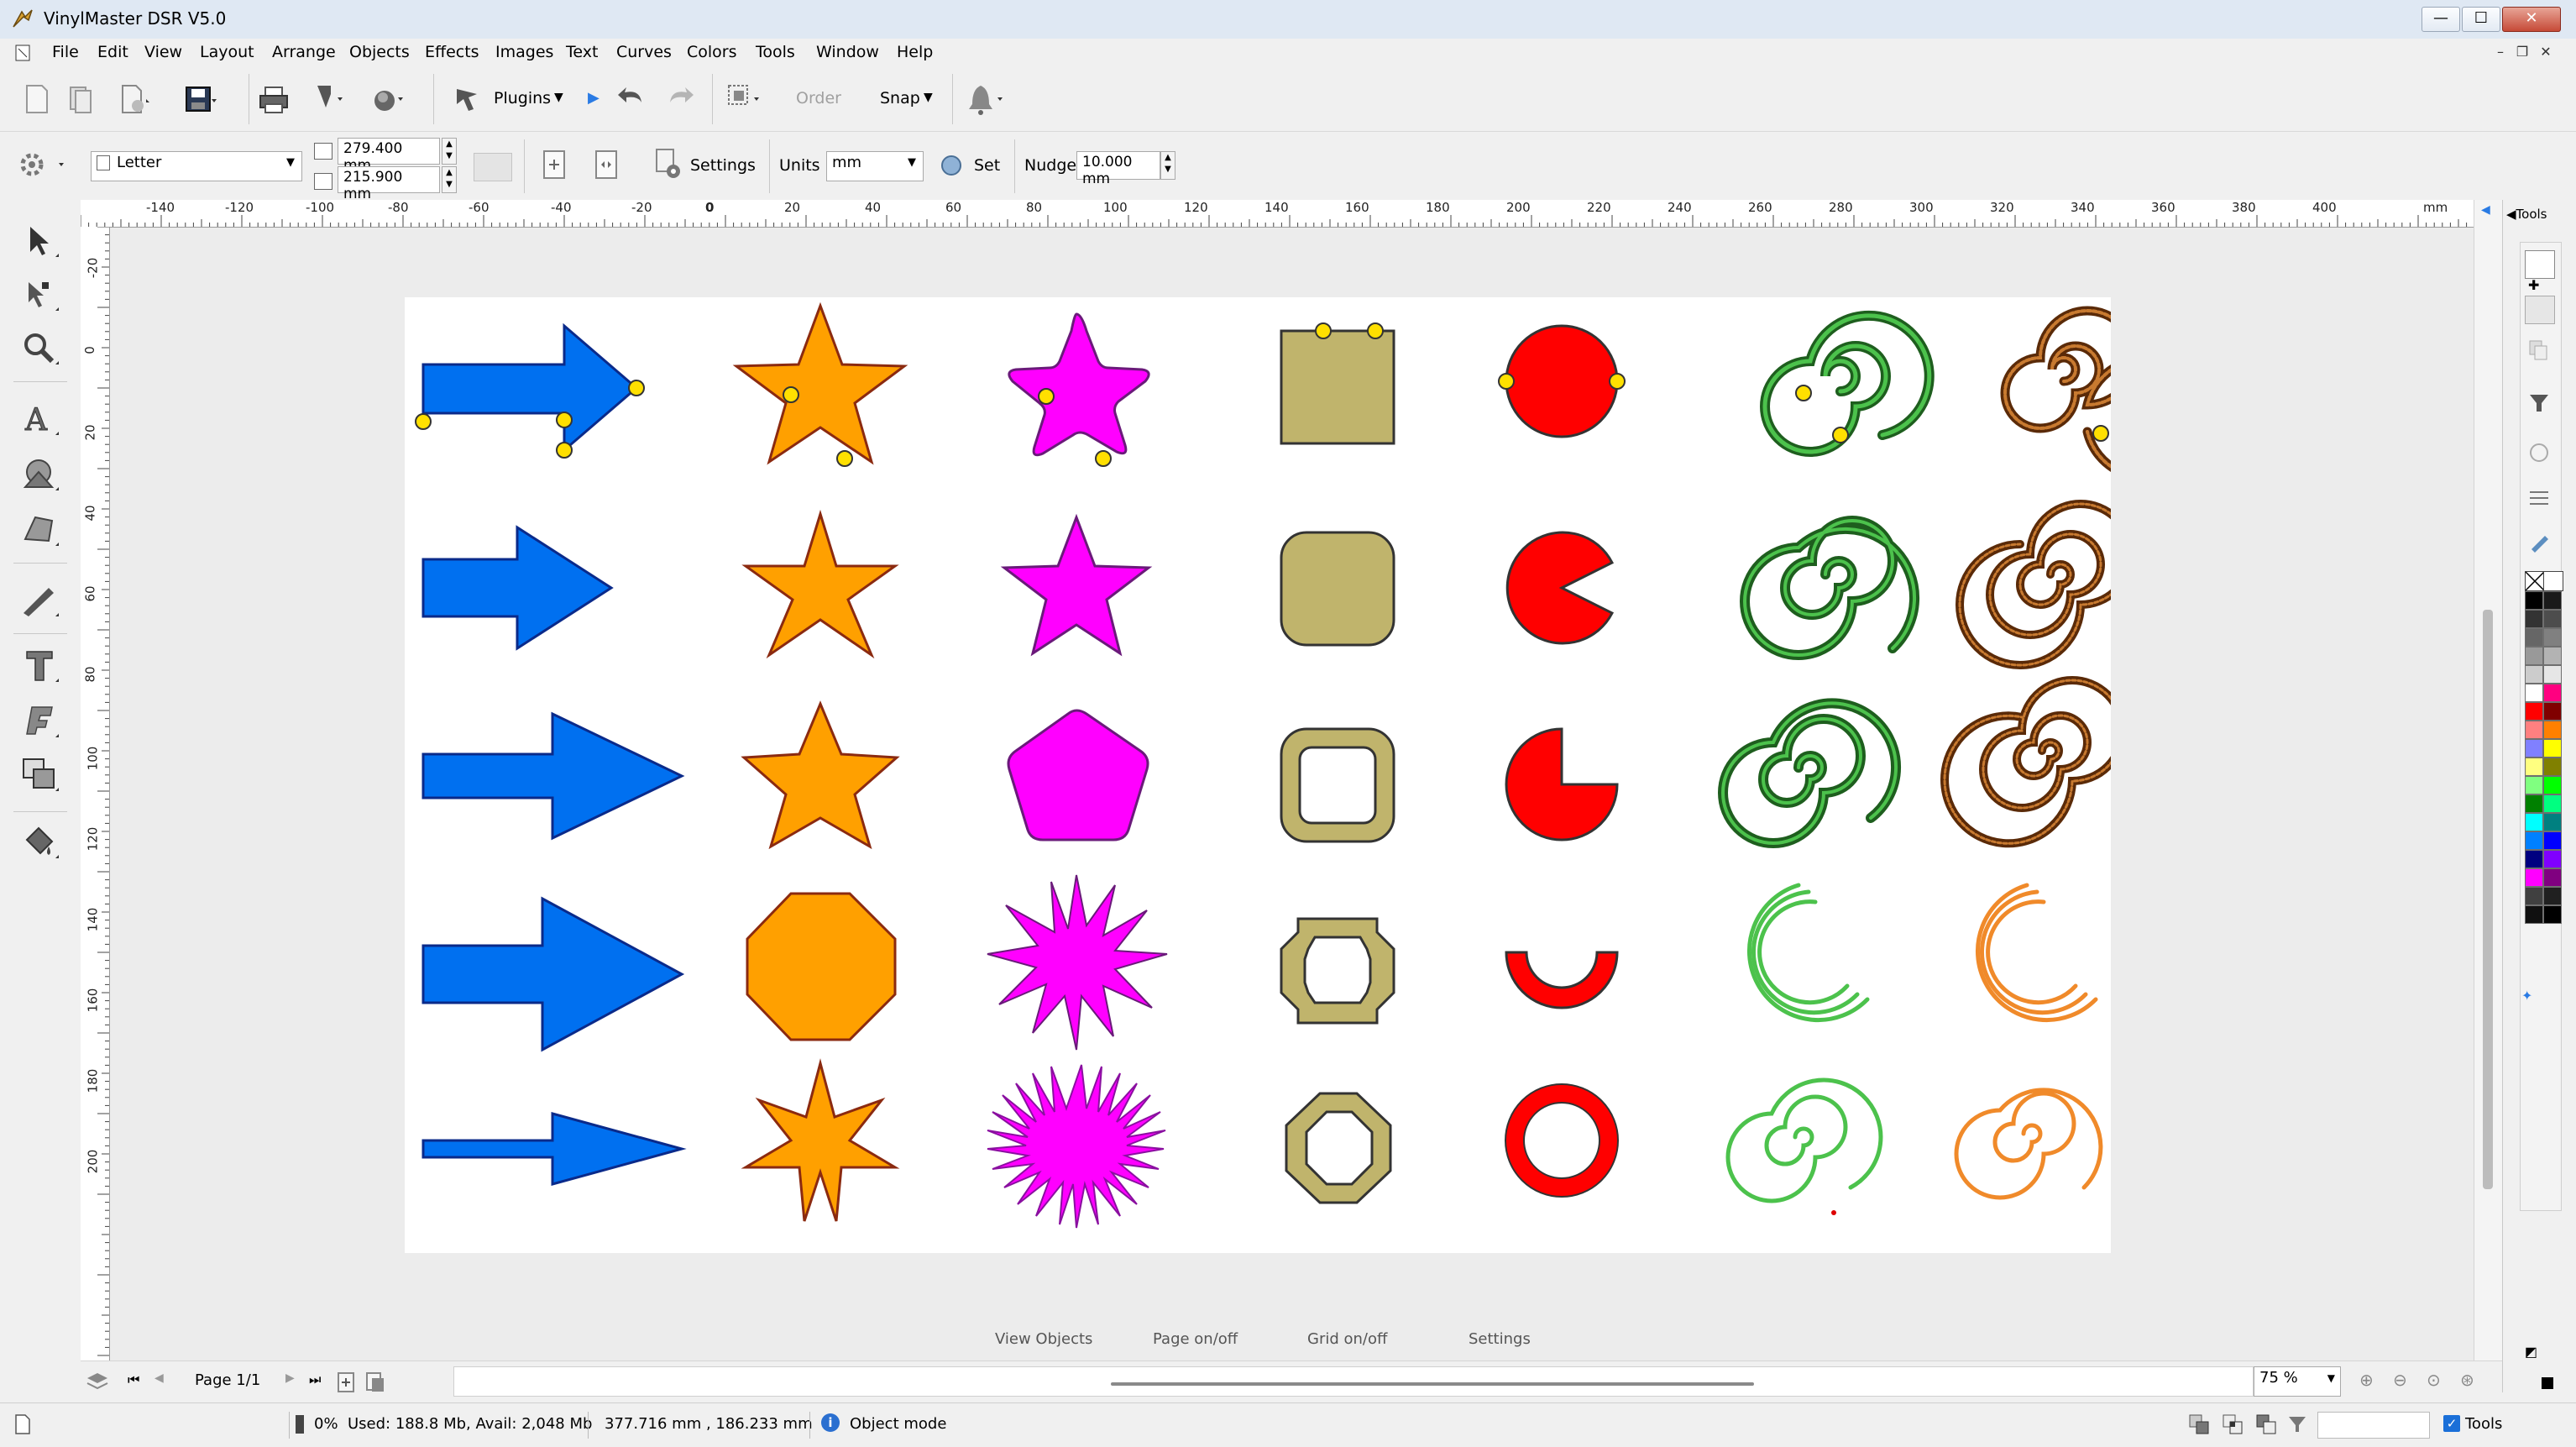 The image size is (2576, 1447). I want to click on grid-toggle-link: Grid on/off, so click(1347, 1339).